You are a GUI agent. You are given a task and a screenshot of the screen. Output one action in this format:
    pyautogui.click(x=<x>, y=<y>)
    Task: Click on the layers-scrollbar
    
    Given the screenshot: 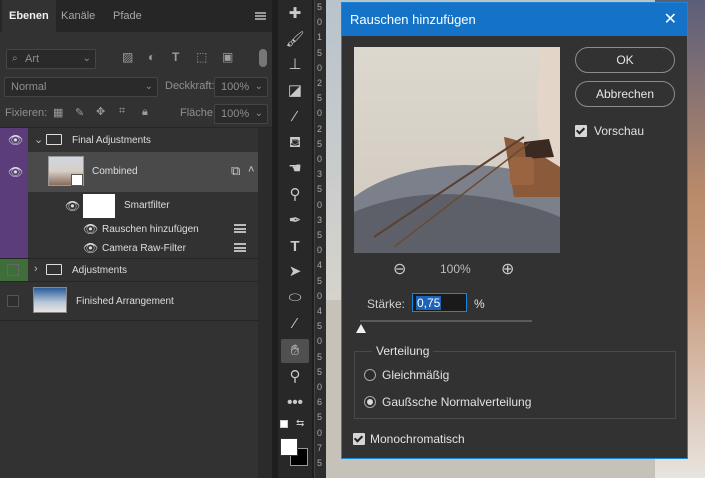 What is the action you would take?
    pyautogui.click(x=265, y=303)
    